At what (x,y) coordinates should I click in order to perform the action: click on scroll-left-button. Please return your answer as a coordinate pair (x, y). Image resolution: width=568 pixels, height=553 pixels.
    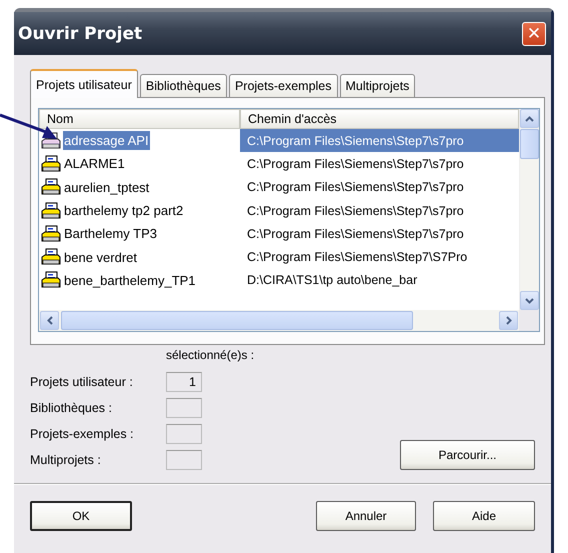
    Looking at the image, I should click on (49, 320).